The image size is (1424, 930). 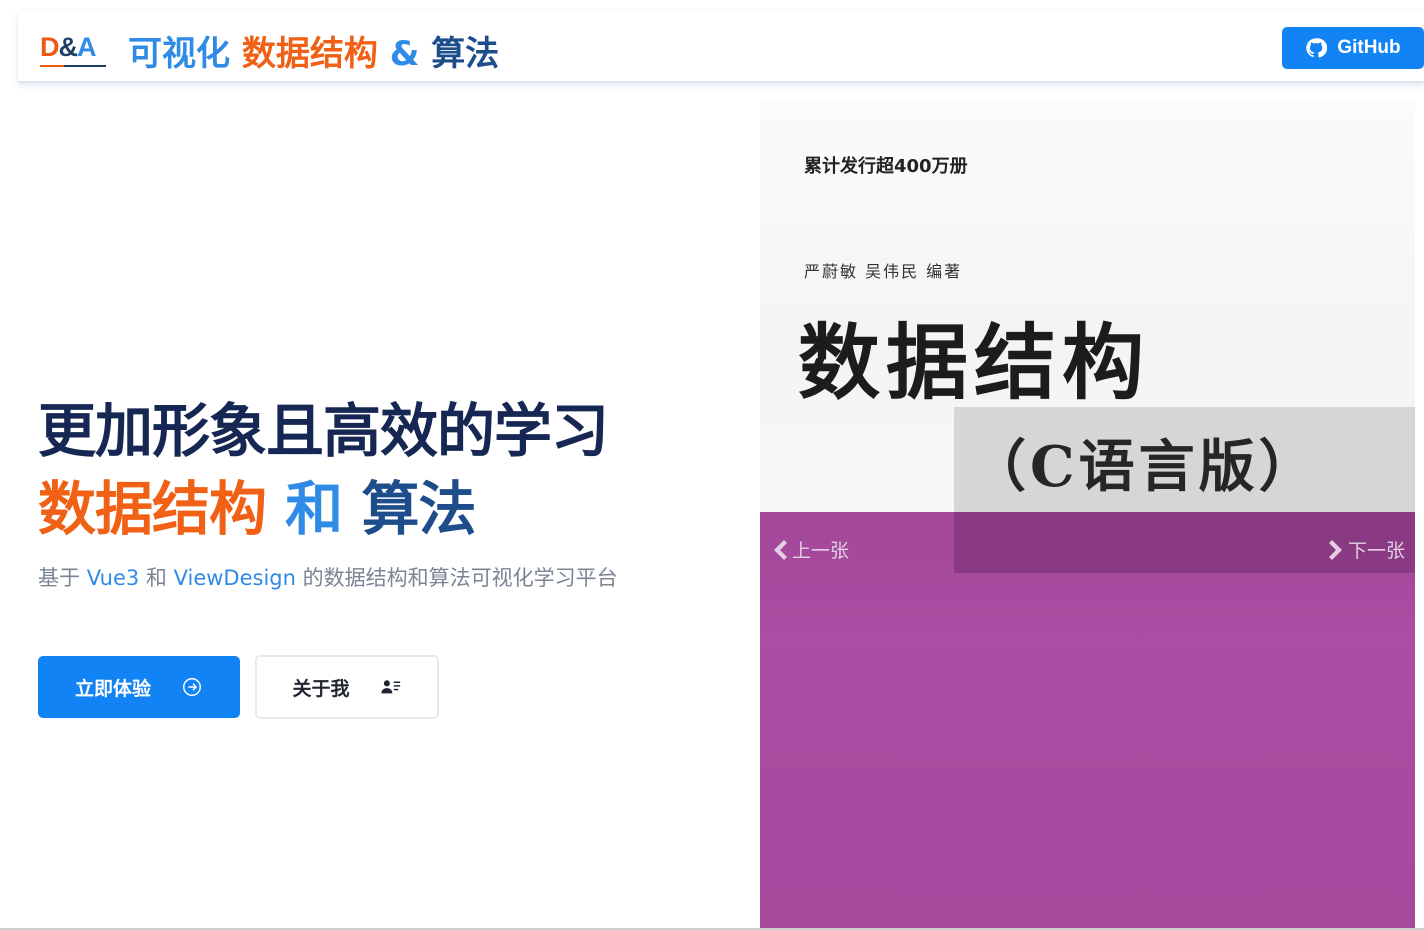 What do you see at coordinates (456, 578) in the screenshot?
I see `subtitle-suffix: 的数据结构和算法可视化学习平台` at bounding box center [456, 578].